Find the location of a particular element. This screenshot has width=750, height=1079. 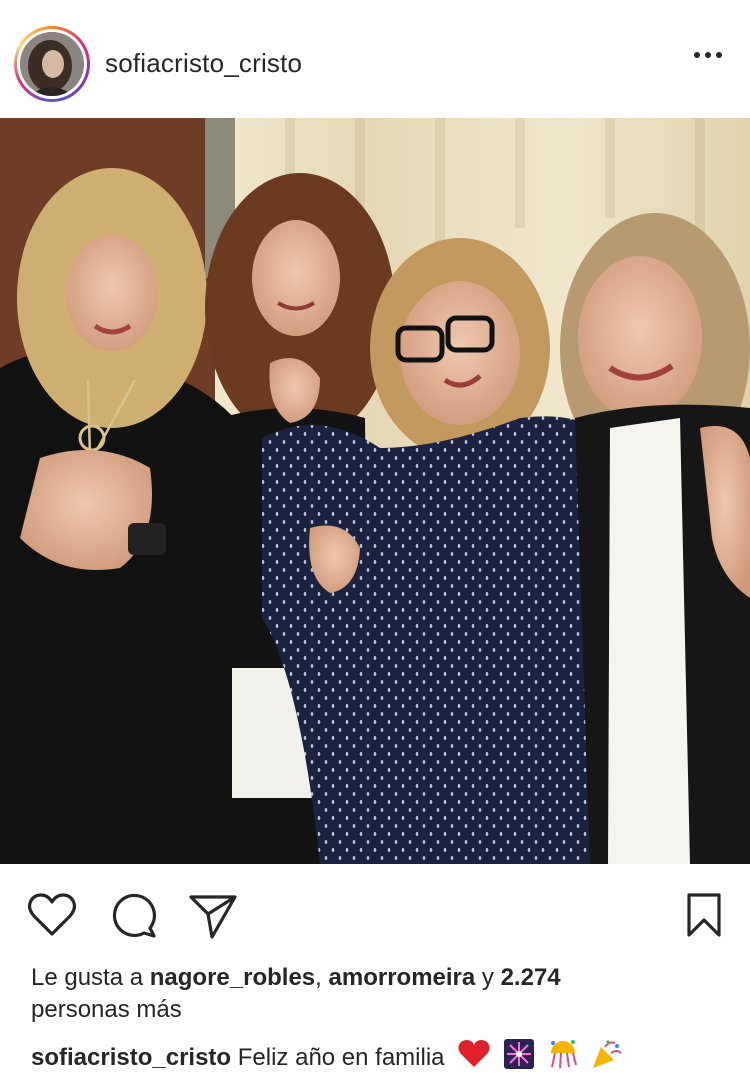

more-options-icon is located at coordinates (708, 55).